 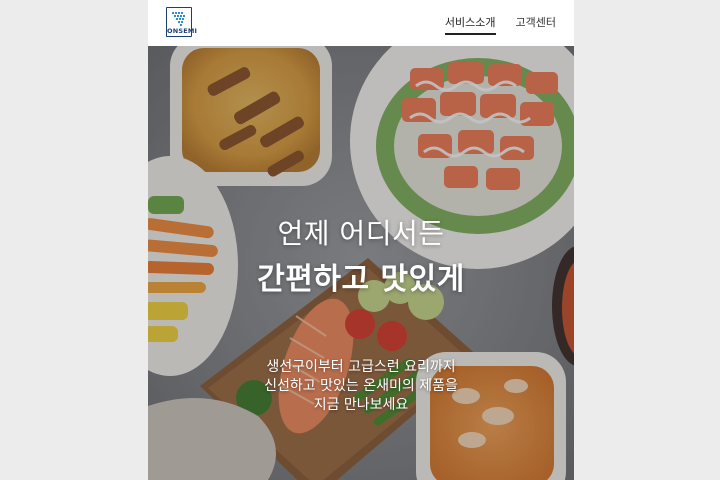 I want to click on logo-mark-icon, so click(x=178, y=19).